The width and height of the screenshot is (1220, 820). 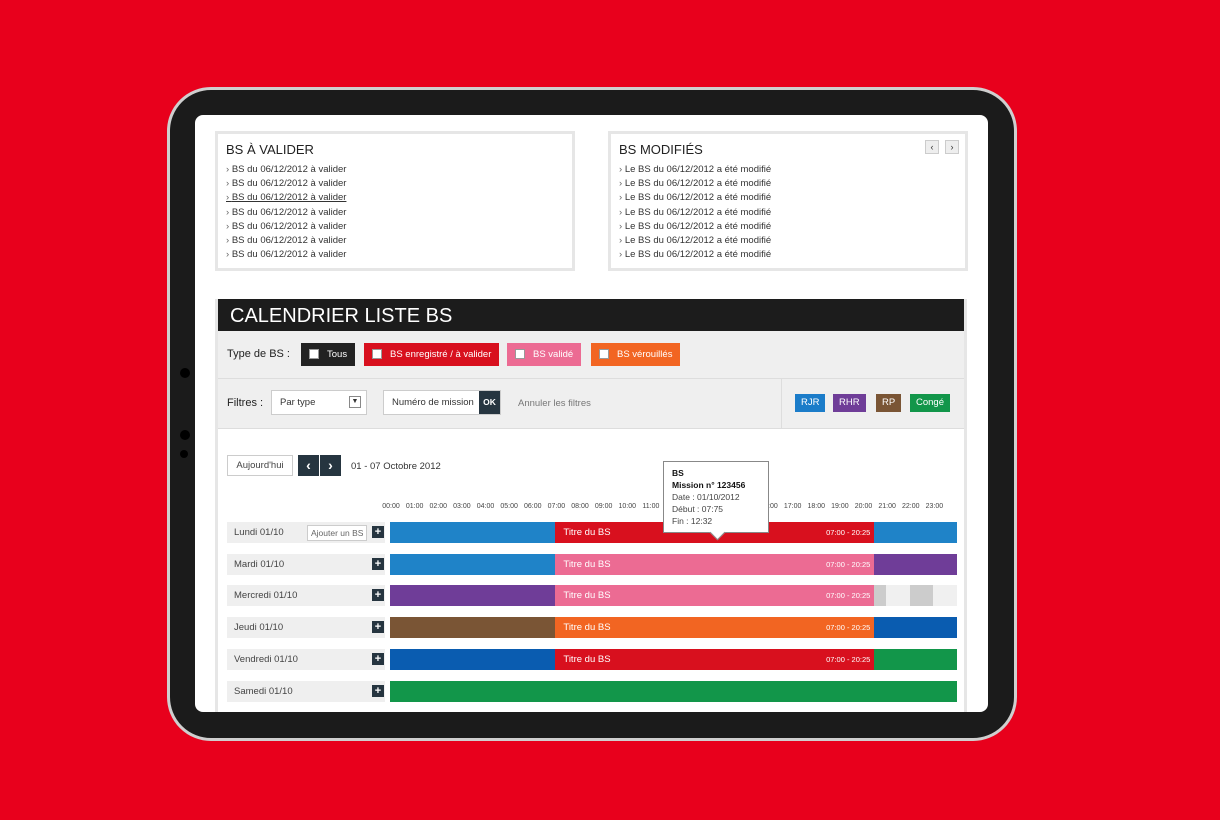 I want to click on hour-label: 11:00, so click(x=651, y=506).